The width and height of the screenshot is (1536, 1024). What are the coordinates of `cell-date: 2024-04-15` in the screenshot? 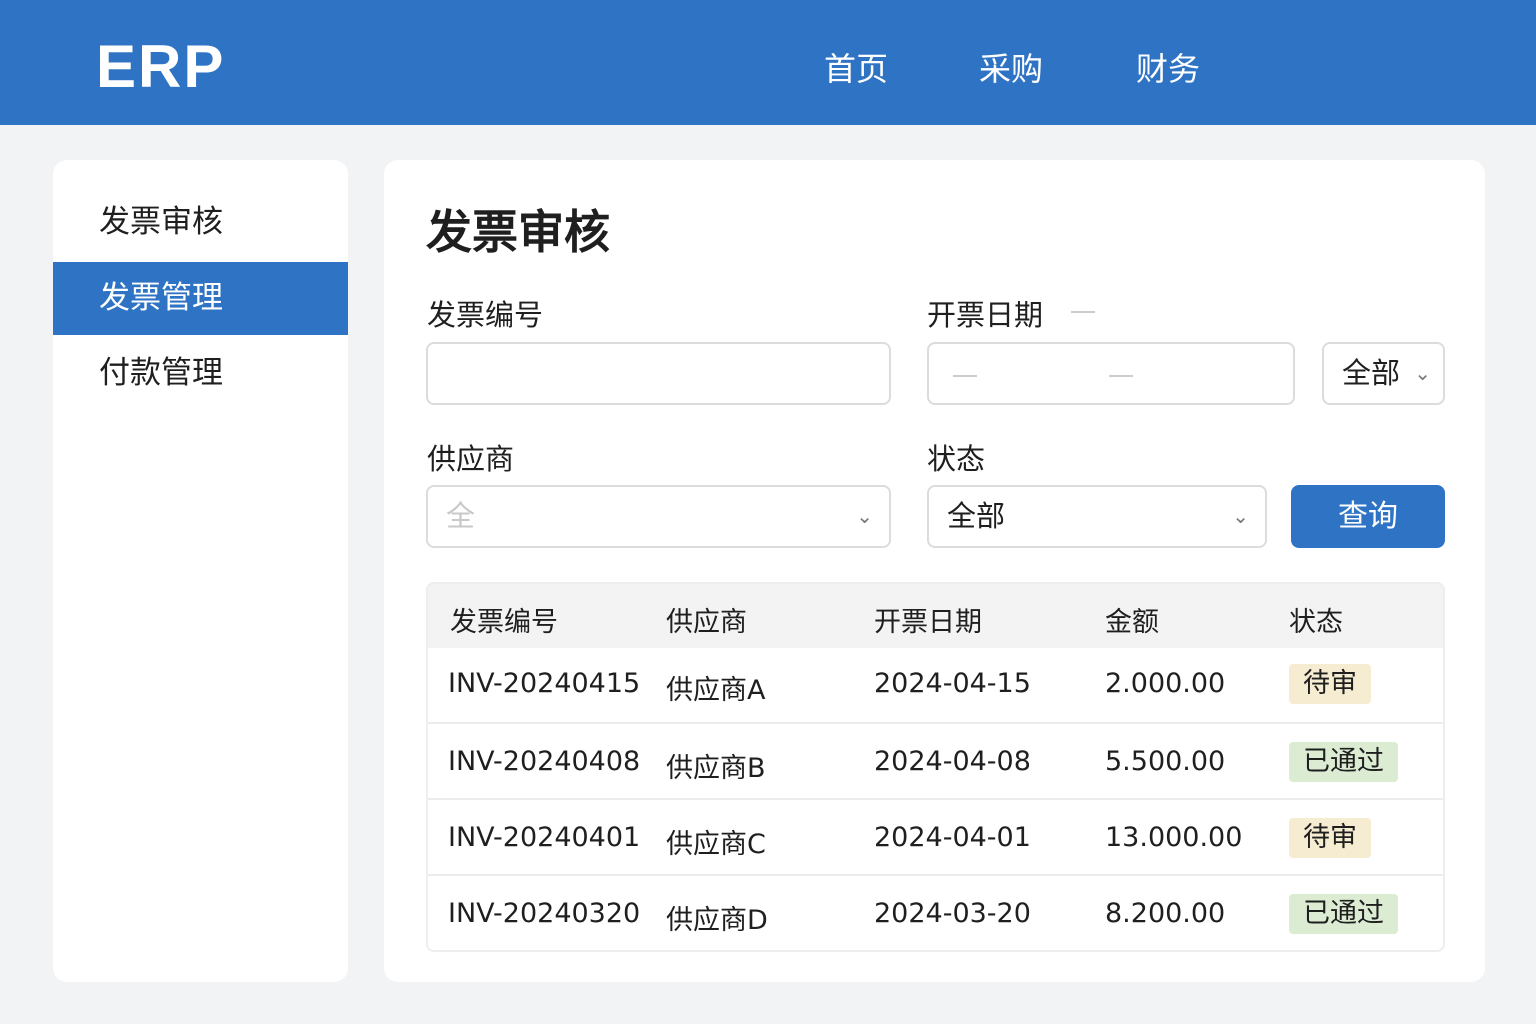 It's located at (952, 683).